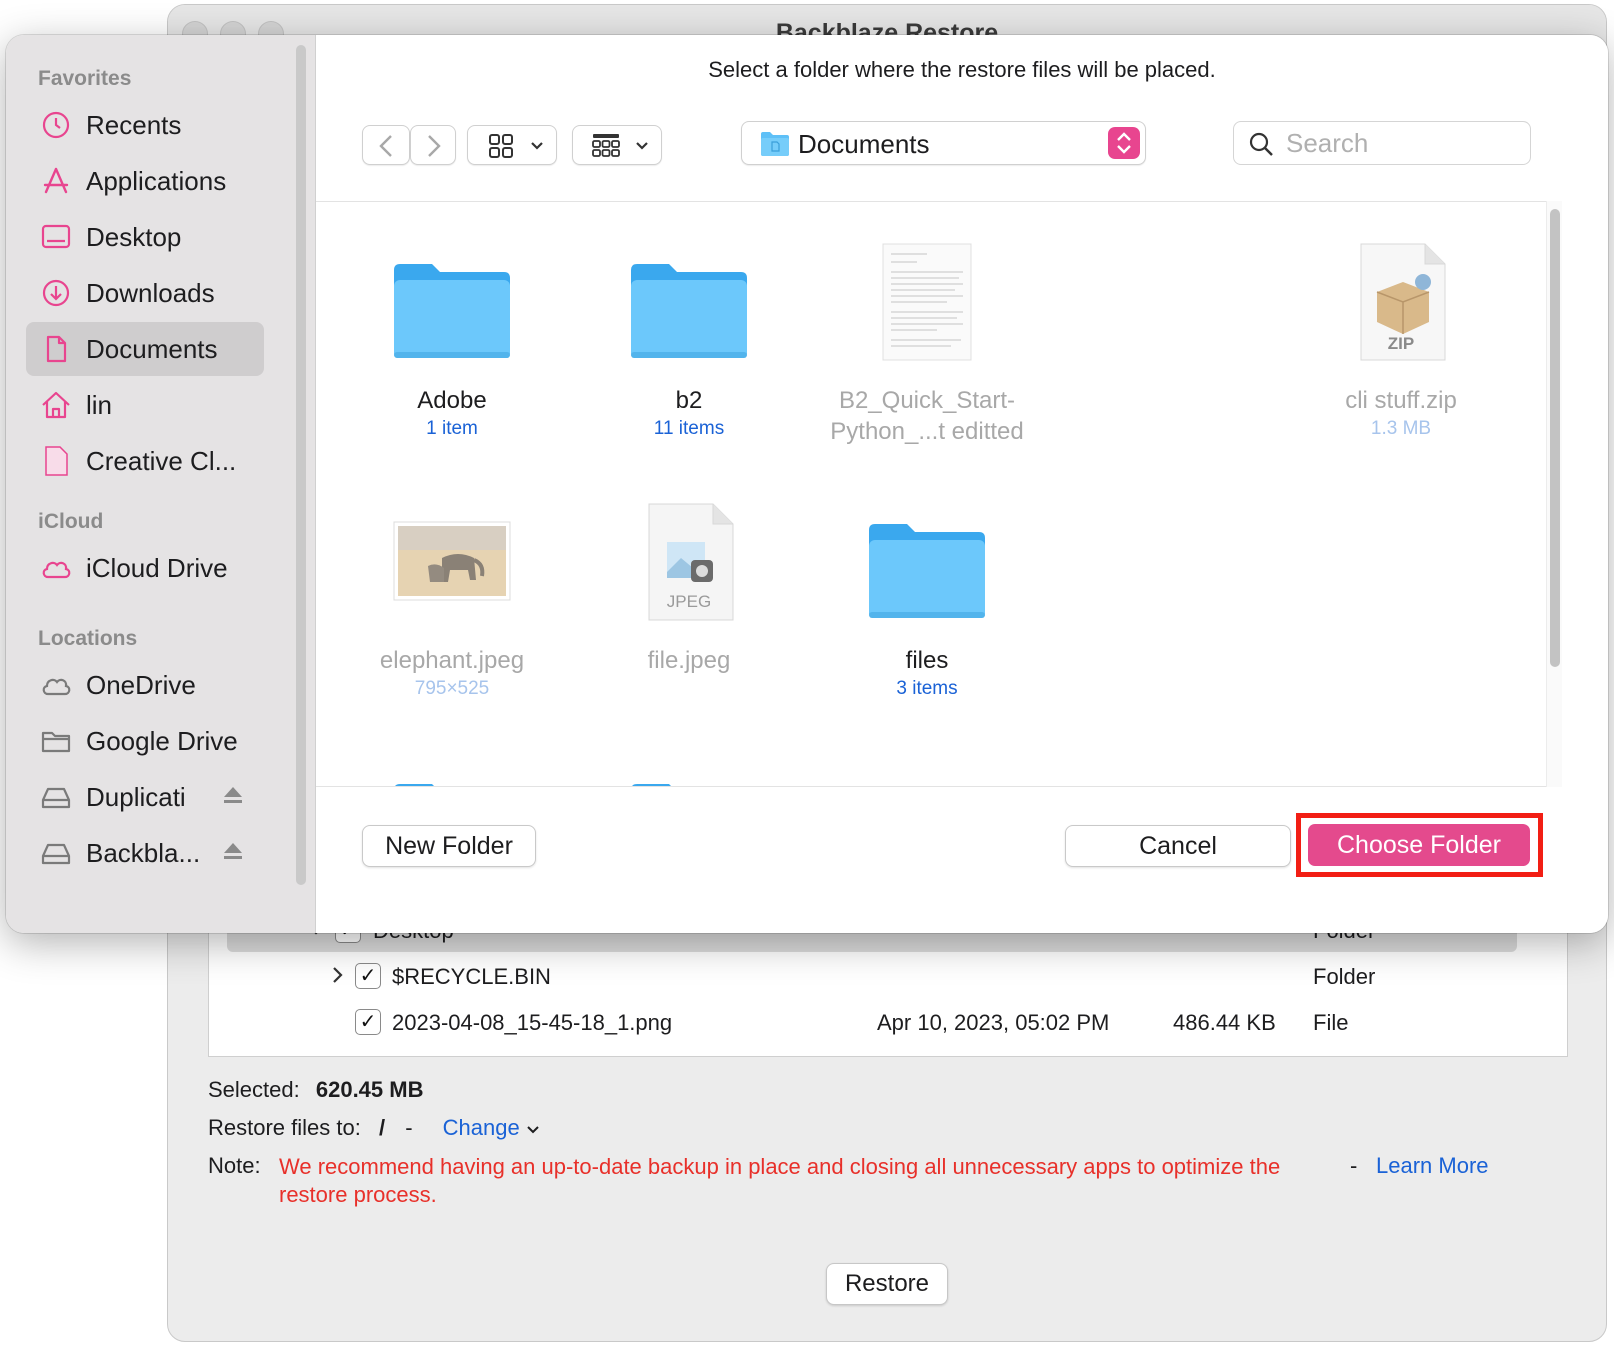  I want to click on group-icon, so click(620, 145).